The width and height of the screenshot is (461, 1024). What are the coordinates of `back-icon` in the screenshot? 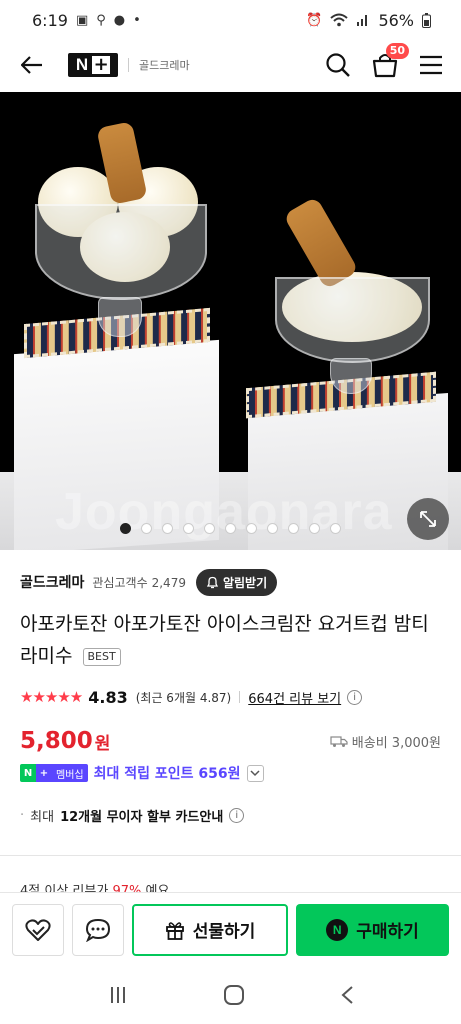 It's located at (347, 995).